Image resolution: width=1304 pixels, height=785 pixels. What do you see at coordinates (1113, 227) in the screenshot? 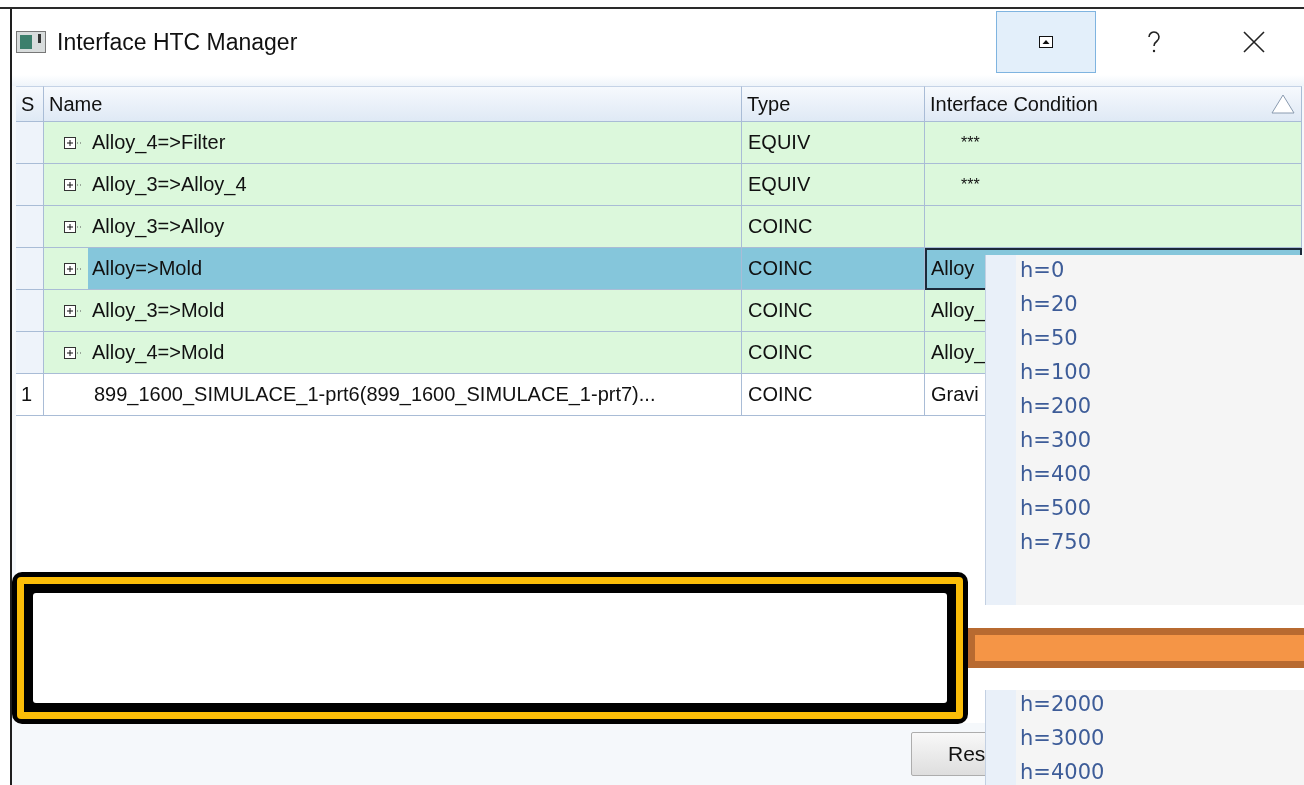
I see `condition-cell` at bounding box center [1113, 227].